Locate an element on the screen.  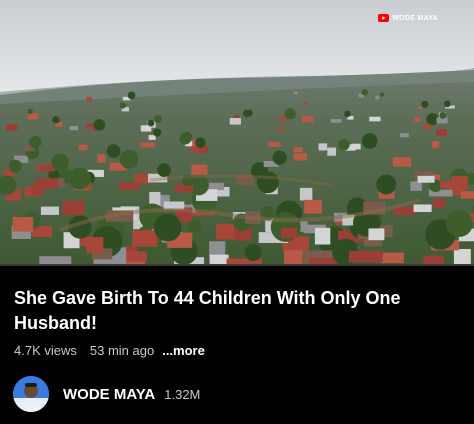
avatar is located at coordinates (31, 394).